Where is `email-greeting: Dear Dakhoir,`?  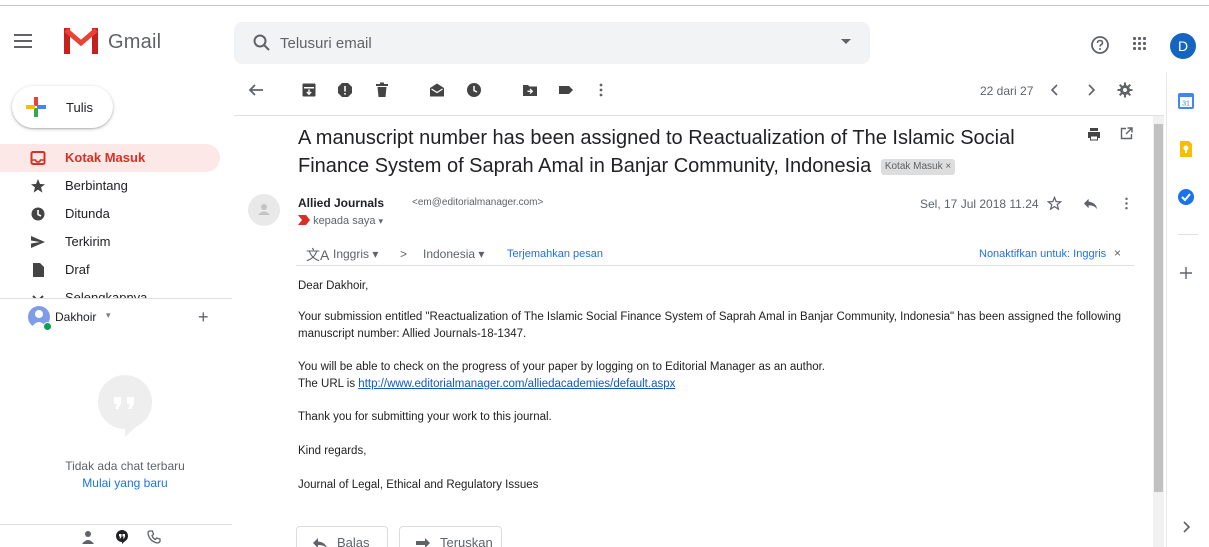 email-greeting: Dear Dakhoir, is located at coordinates (333, 286).